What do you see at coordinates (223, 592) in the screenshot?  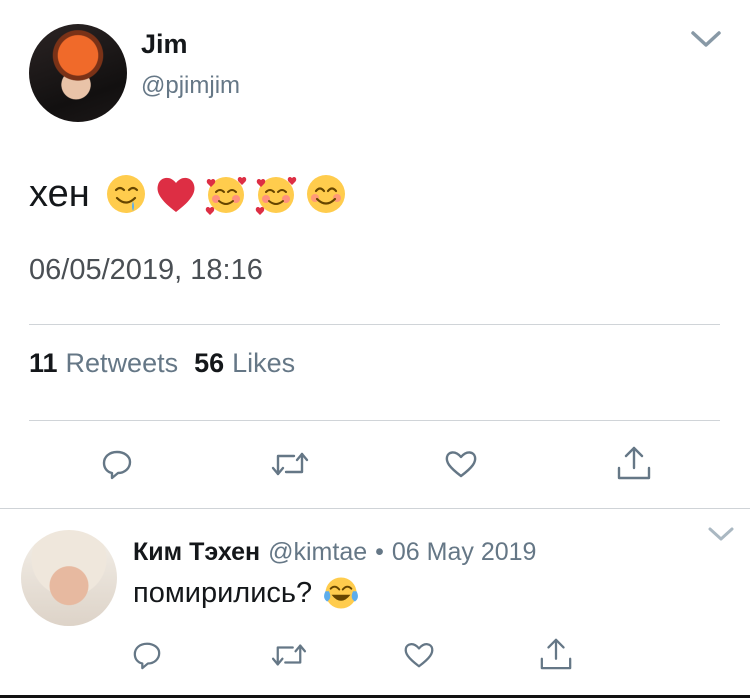 I see `reply-text-content: помирились?` at bounding box center [223, 592].